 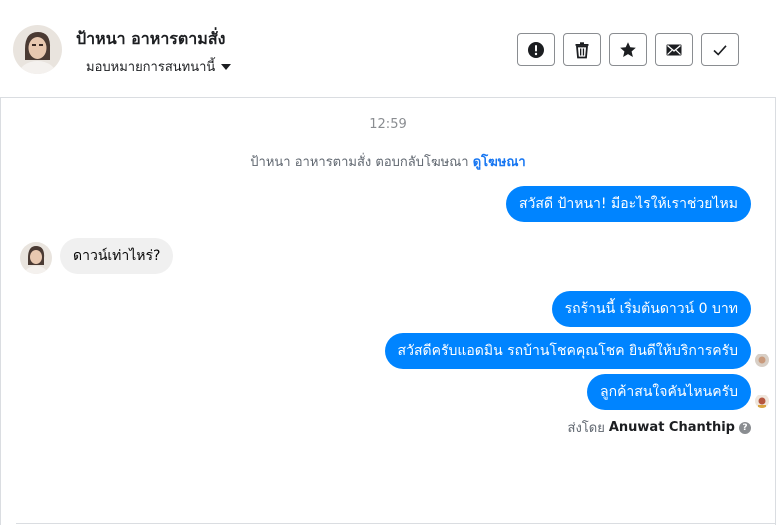 I want to click on trash-icon, so click(x=582, y=49).